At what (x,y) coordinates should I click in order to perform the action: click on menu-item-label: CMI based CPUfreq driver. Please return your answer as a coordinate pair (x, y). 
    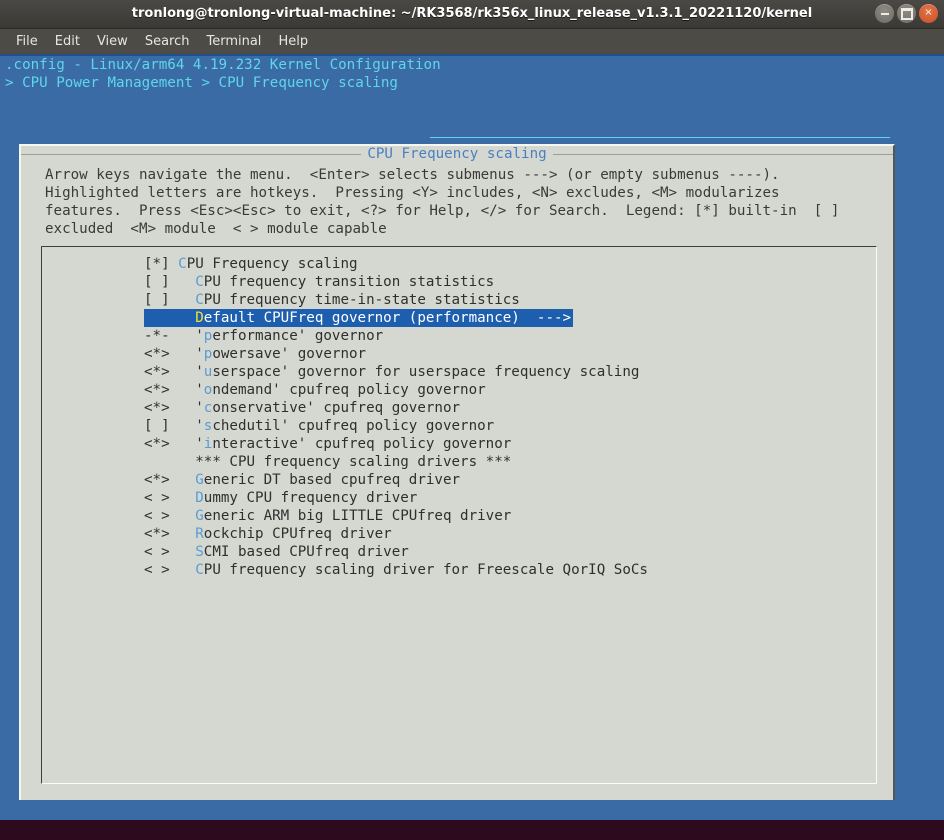
    Looking at the image, I should click on (306, 552).